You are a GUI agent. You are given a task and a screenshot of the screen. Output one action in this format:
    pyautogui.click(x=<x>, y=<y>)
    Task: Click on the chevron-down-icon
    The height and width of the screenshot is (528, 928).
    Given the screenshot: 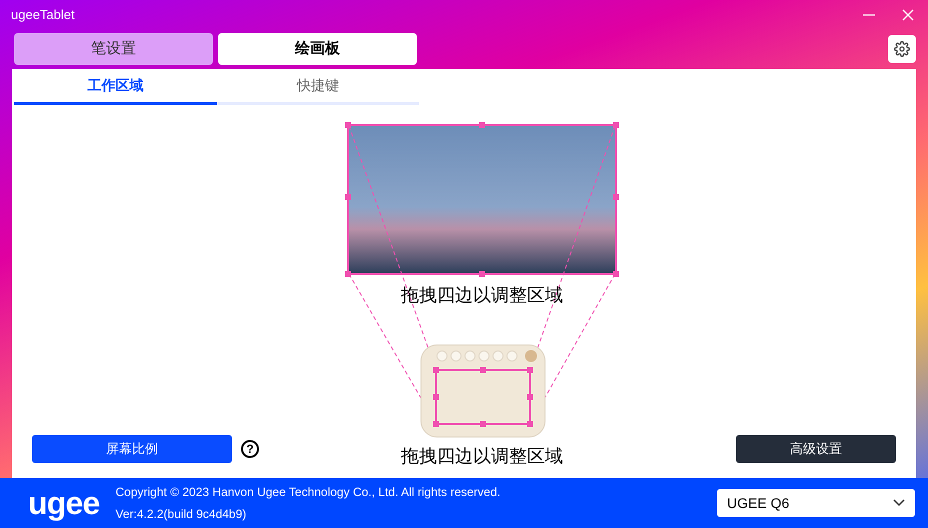 What is the action you would take?
    pyautogui.click(x=899, y=503)
    